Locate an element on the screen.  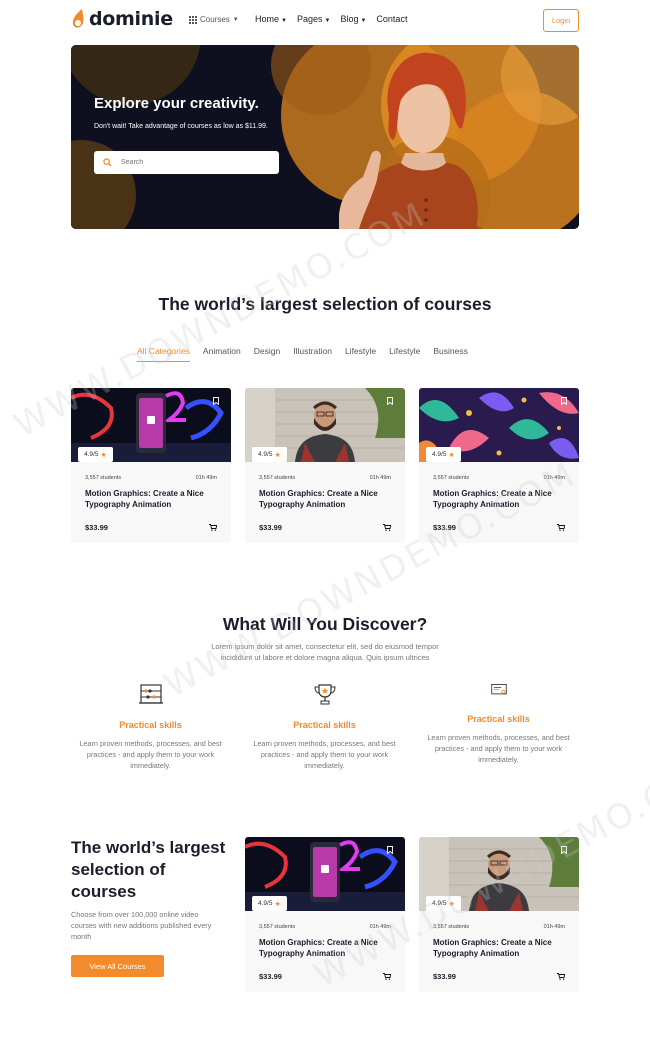
nav-item-home: Home ▼ is located at coordinates (271, 19).